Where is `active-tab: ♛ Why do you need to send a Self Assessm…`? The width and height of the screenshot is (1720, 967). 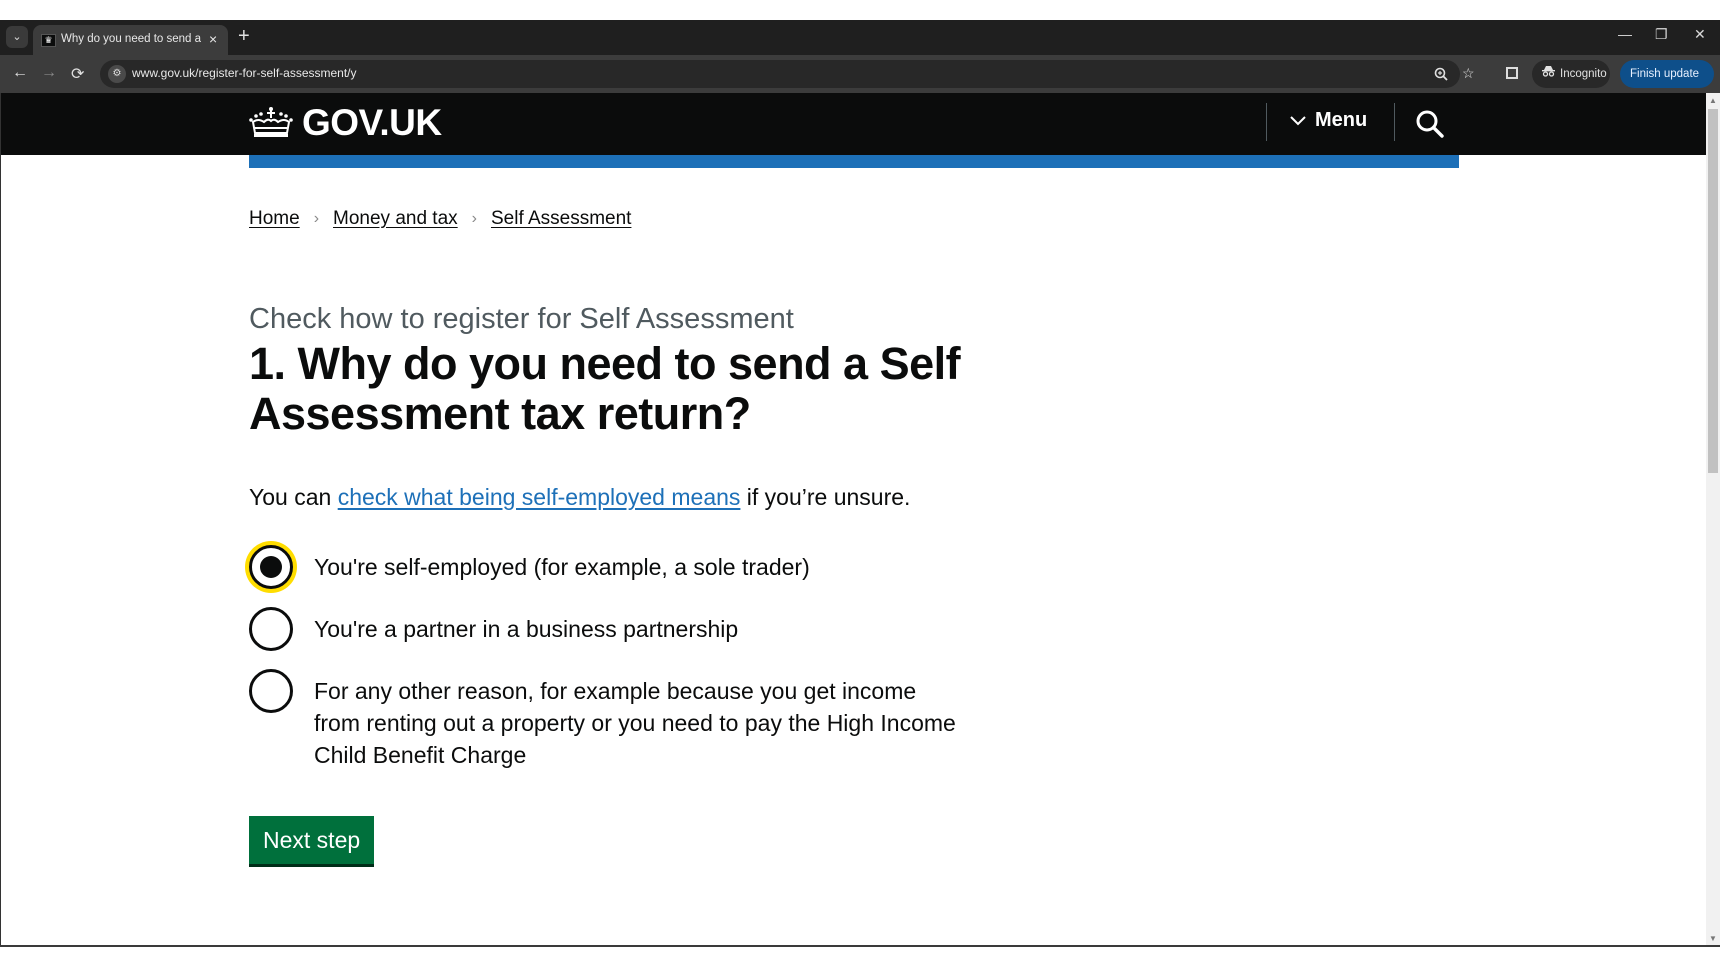
active-tab: ♛ Why do you need to send a Self Assessm… is located at coordinates (130, 40).